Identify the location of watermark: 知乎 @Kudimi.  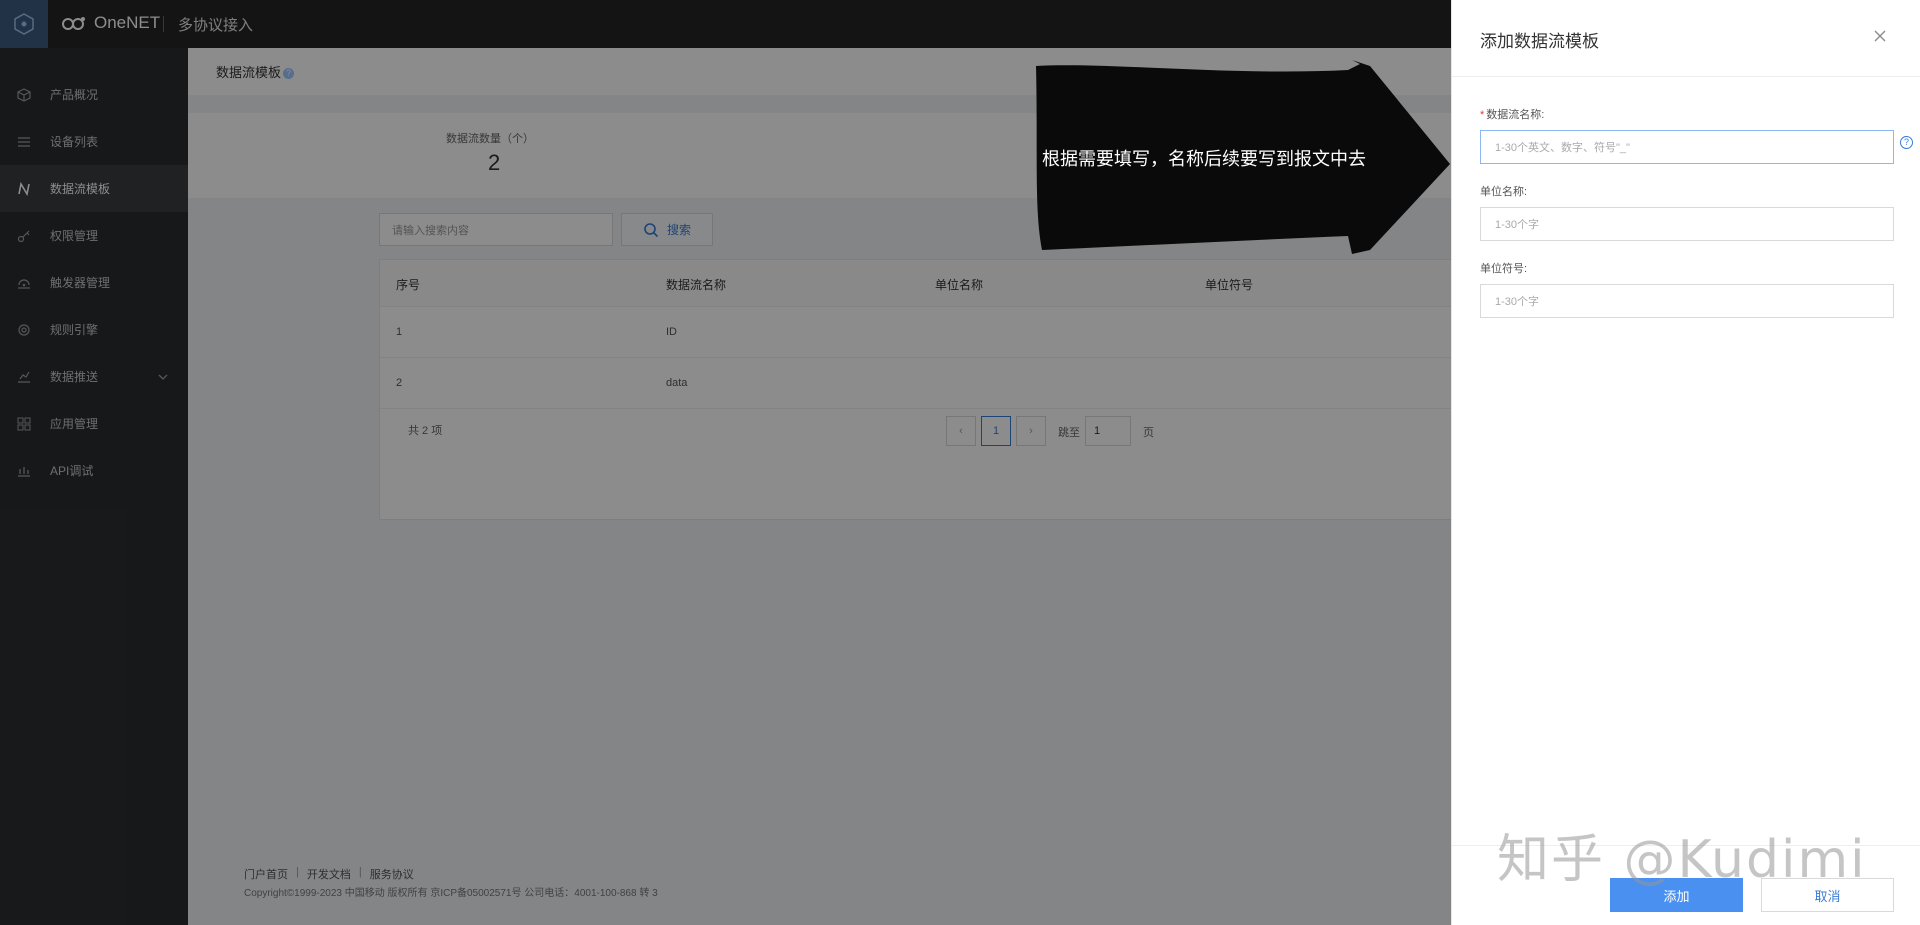
(1682, 860).